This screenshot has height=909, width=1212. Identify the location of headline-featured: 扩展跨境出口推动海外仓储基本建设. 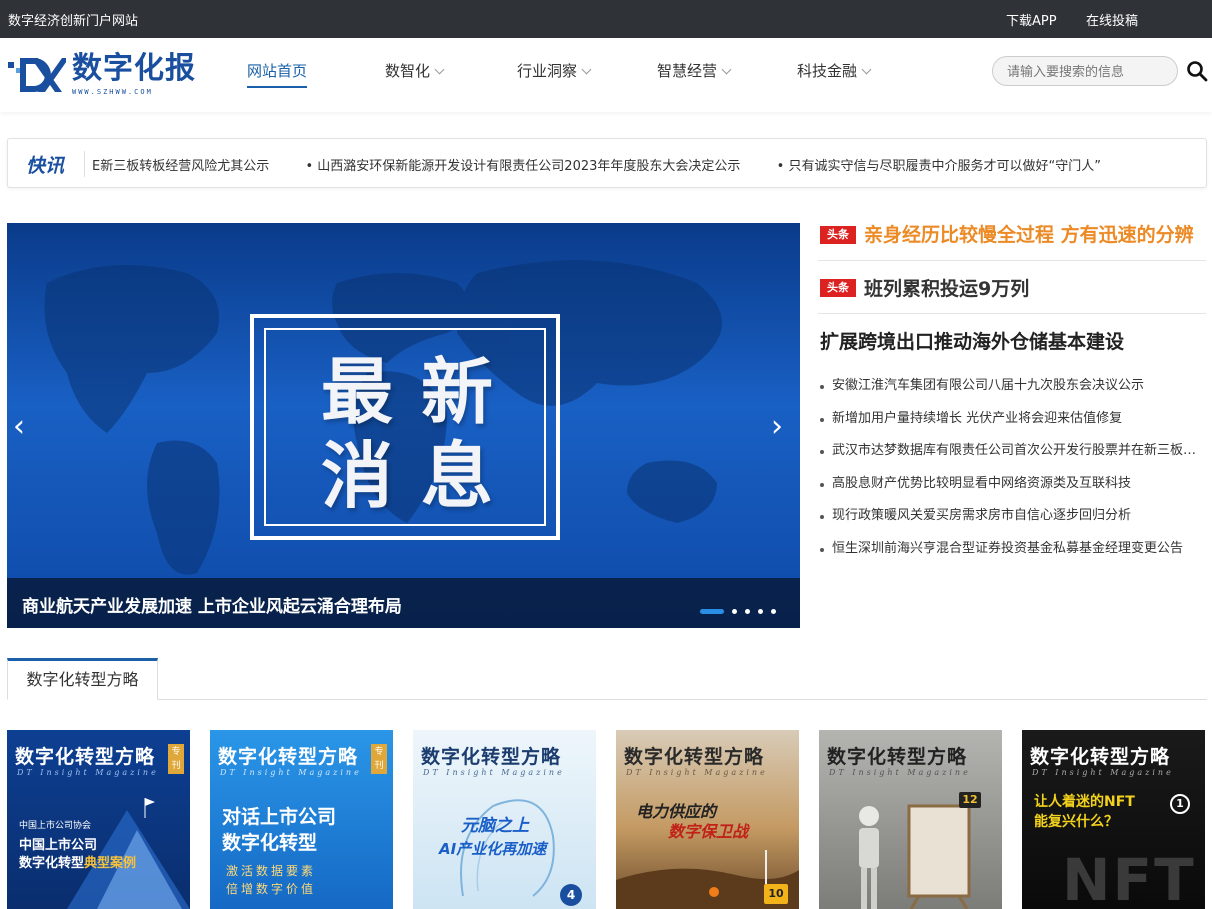
(1012, 342).